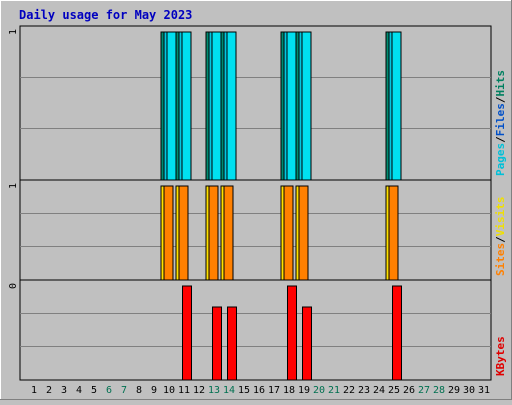 This screenshot has width=512, height=405. Describe the element at coordinates (409, 390) in the screenshot. I see `x-tick-day-26: 26` at that location.